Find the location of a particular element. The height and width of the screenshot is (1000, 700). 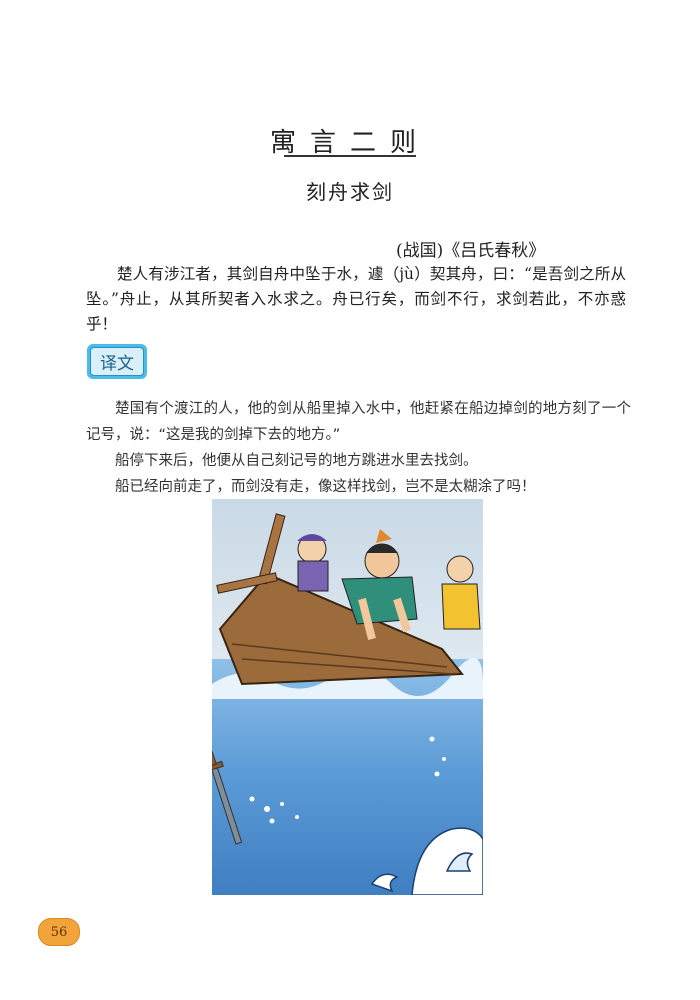

title-underline is located at coordinates (350, 156).